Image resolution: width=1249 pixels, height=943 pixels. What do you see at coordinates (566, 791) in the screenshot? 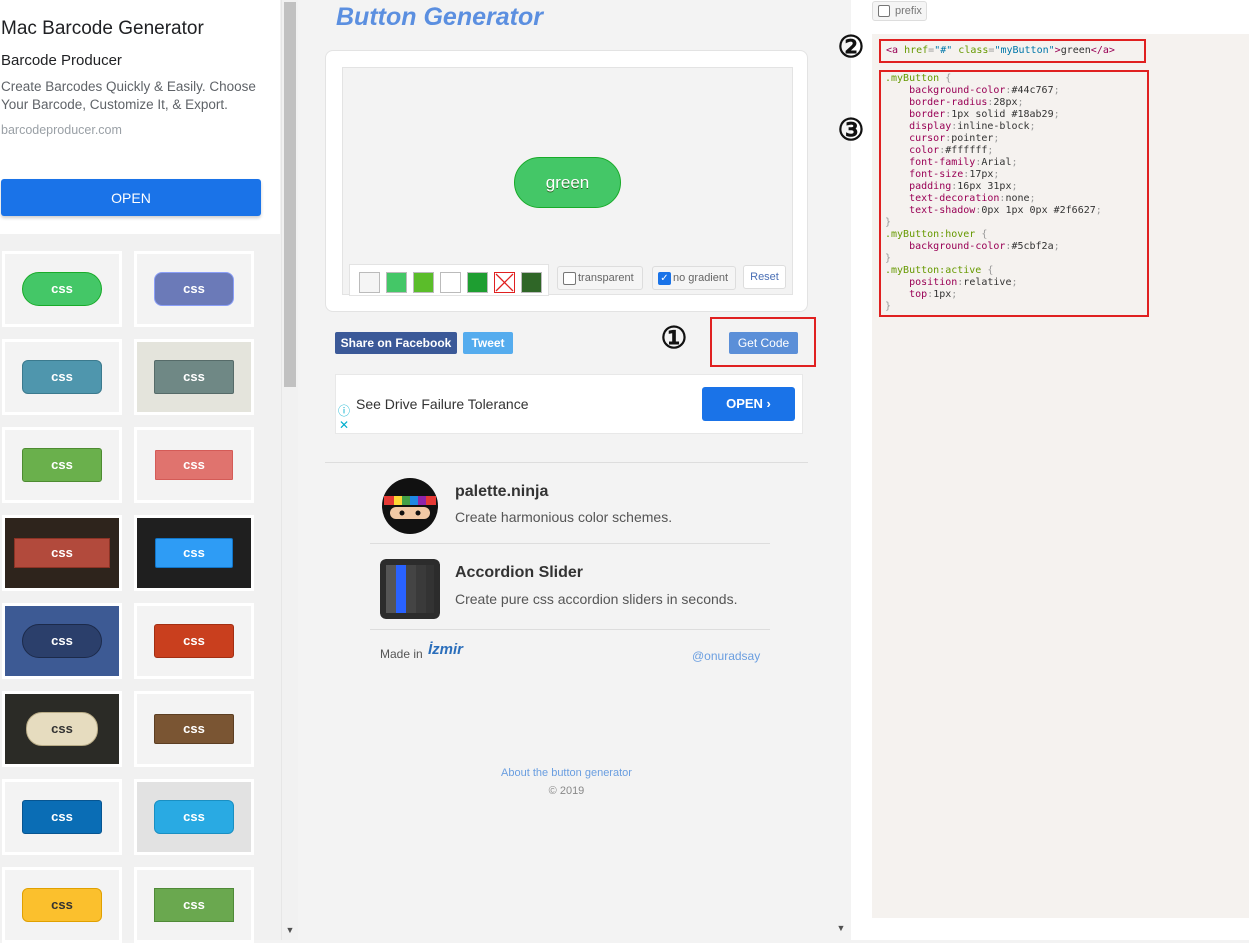
I see `copyright: © 2019` at bounding box center [566, 791].